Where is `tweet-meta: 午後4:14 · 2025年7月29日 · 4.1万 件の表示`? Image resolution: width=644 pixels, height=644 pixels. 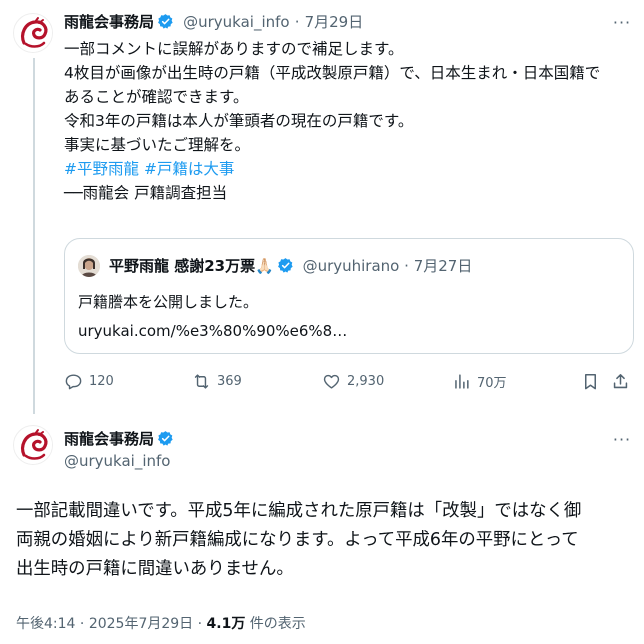 tweet-meta: 午後4:14 · 2025年7月29日 · 4.1万 件の表示 is located at coordinates (161, 623).